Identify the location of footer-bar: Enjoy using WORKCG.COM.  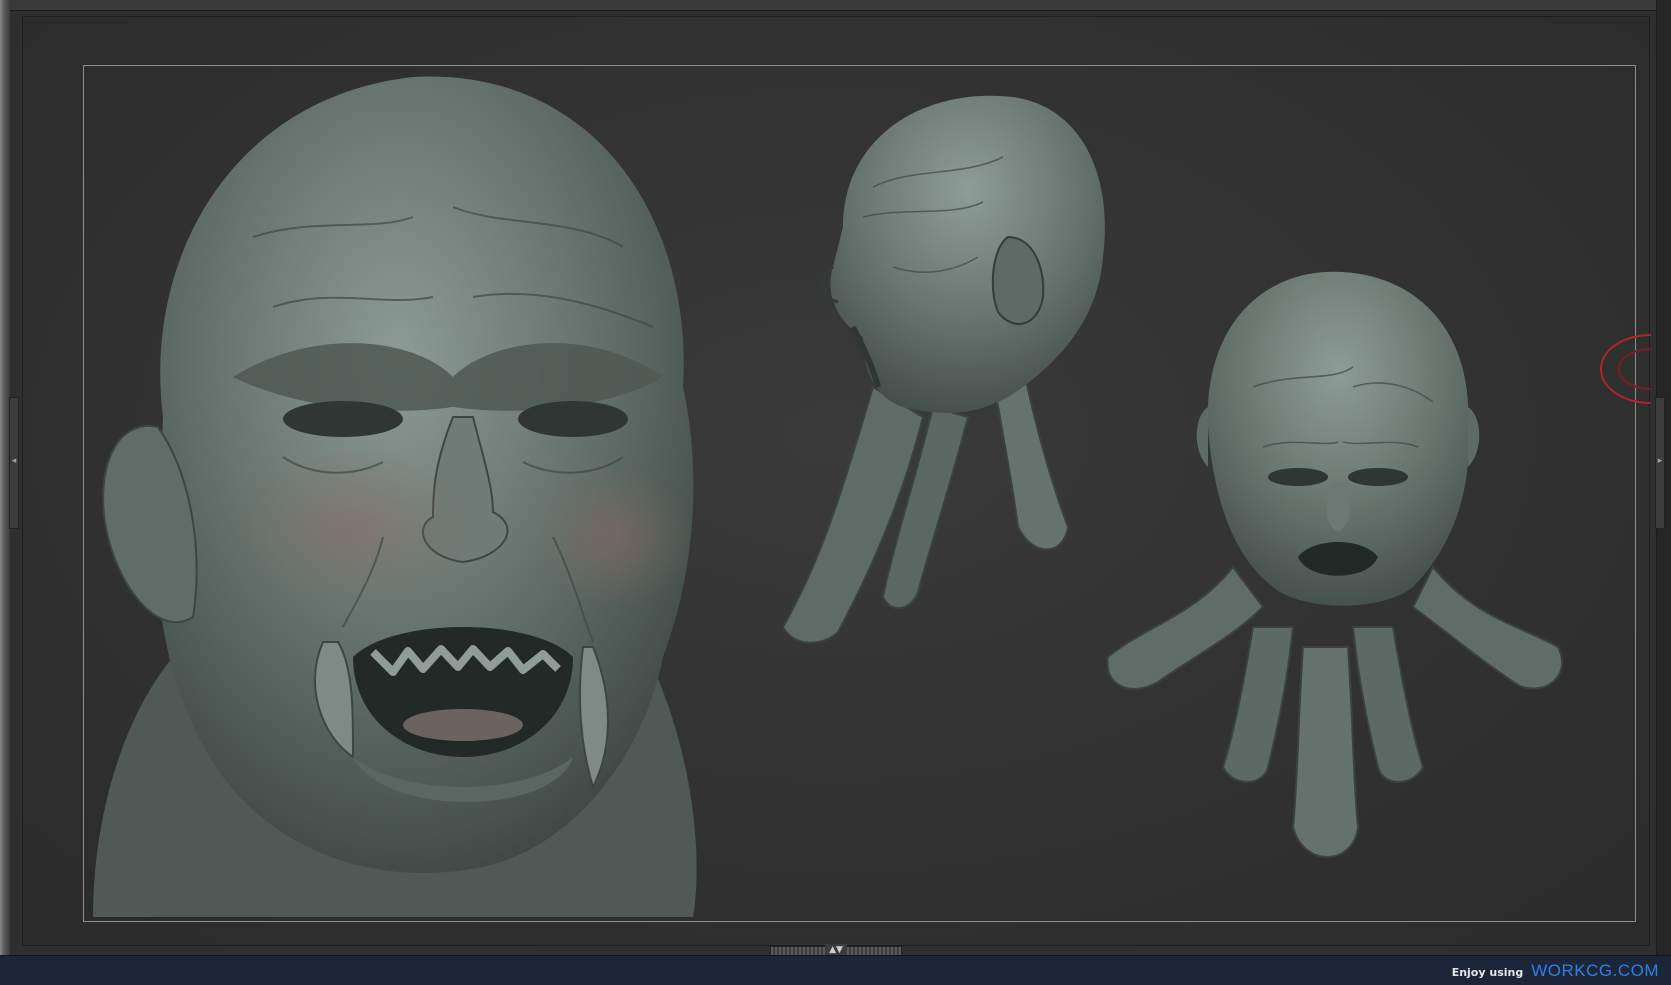
(835, 970).